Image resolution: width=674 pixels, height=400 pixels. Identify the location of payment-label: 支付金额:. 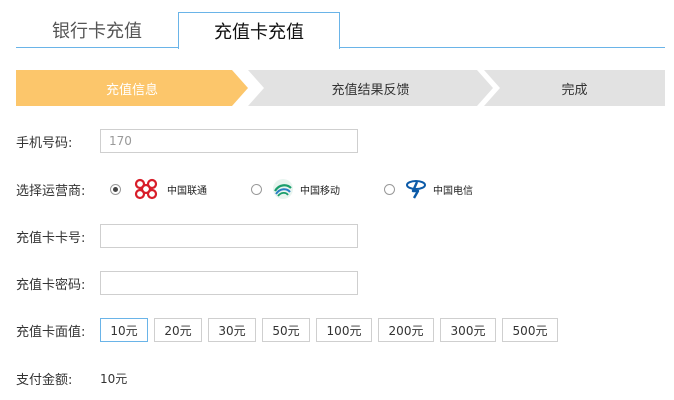
(44, 380).